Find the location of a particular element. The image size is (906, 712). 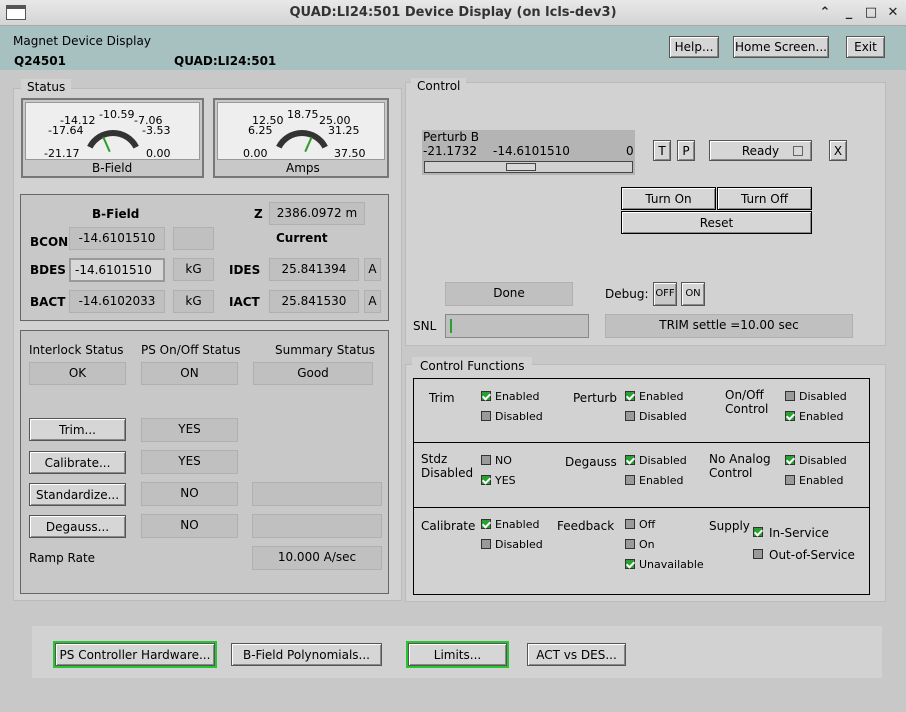

z-value: 2386.0972 m is located at coordinates (317, 213).